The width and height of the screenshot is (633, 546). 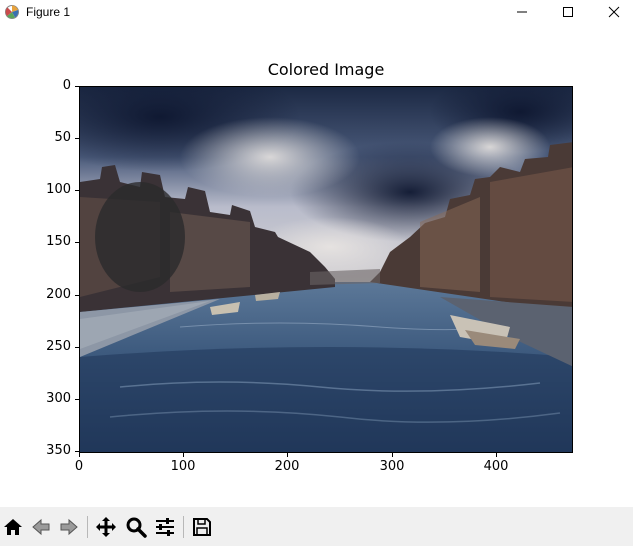 I want to click on y-tick-label: 0, so click(x=66, y=85).